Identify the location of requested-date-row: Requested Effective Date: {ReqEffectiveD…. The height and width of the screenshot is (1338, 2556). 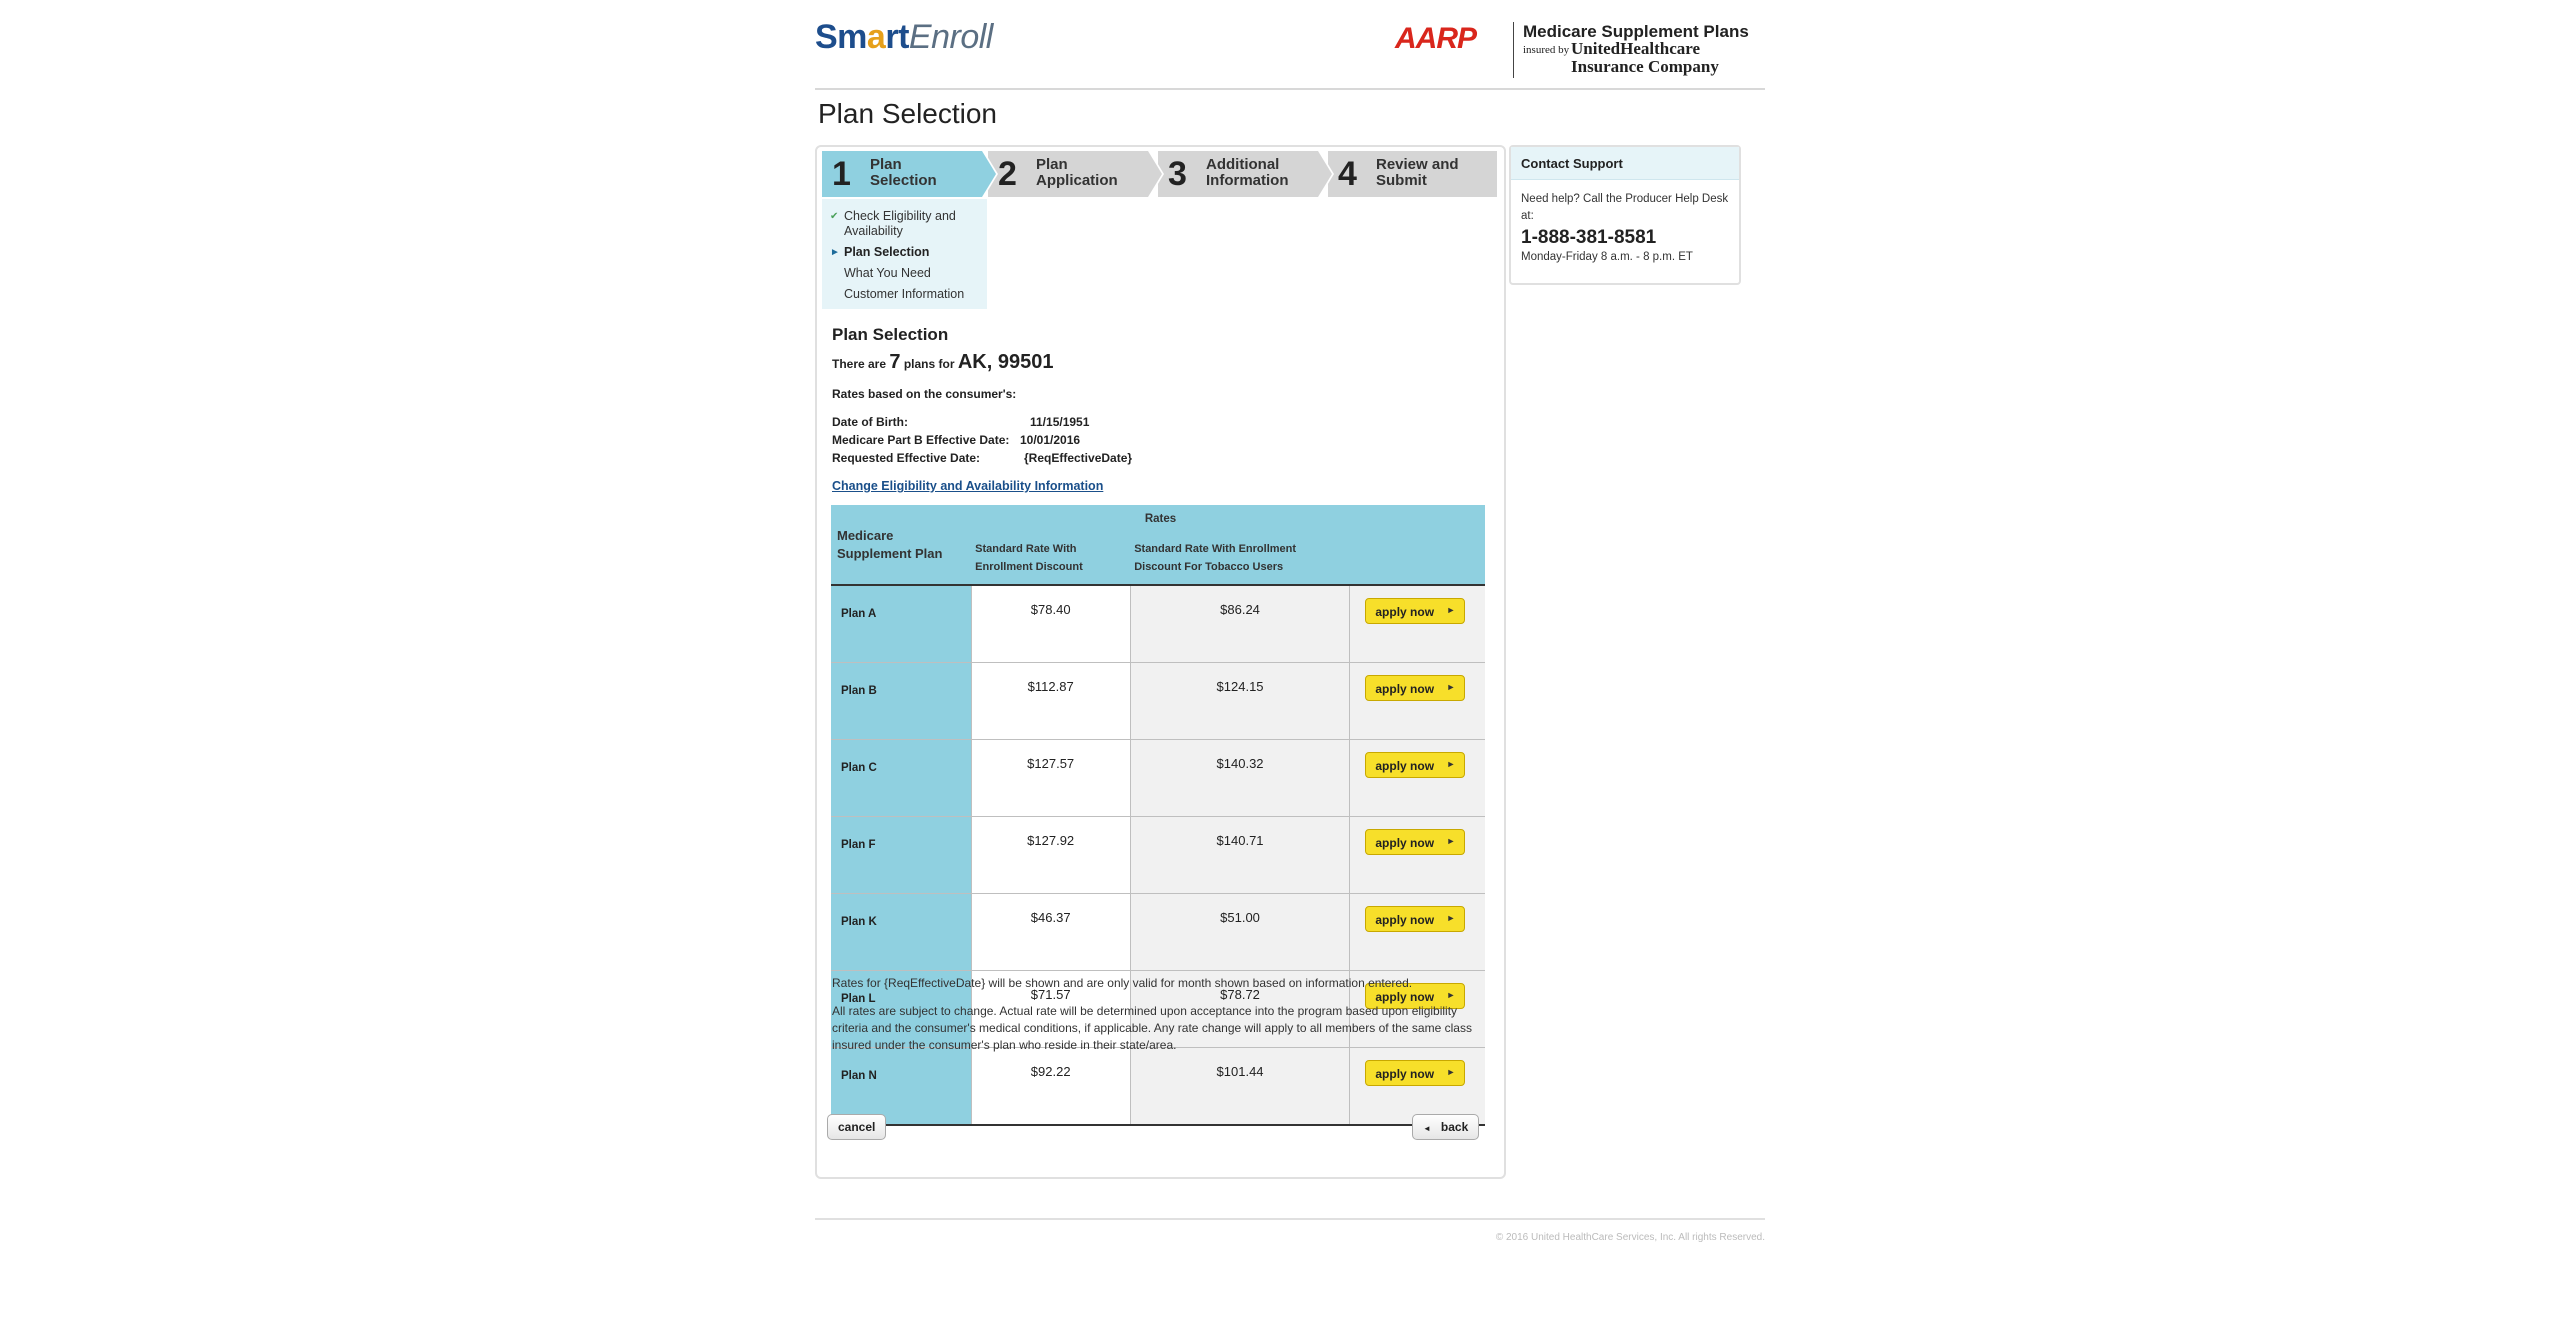
(982, 458).